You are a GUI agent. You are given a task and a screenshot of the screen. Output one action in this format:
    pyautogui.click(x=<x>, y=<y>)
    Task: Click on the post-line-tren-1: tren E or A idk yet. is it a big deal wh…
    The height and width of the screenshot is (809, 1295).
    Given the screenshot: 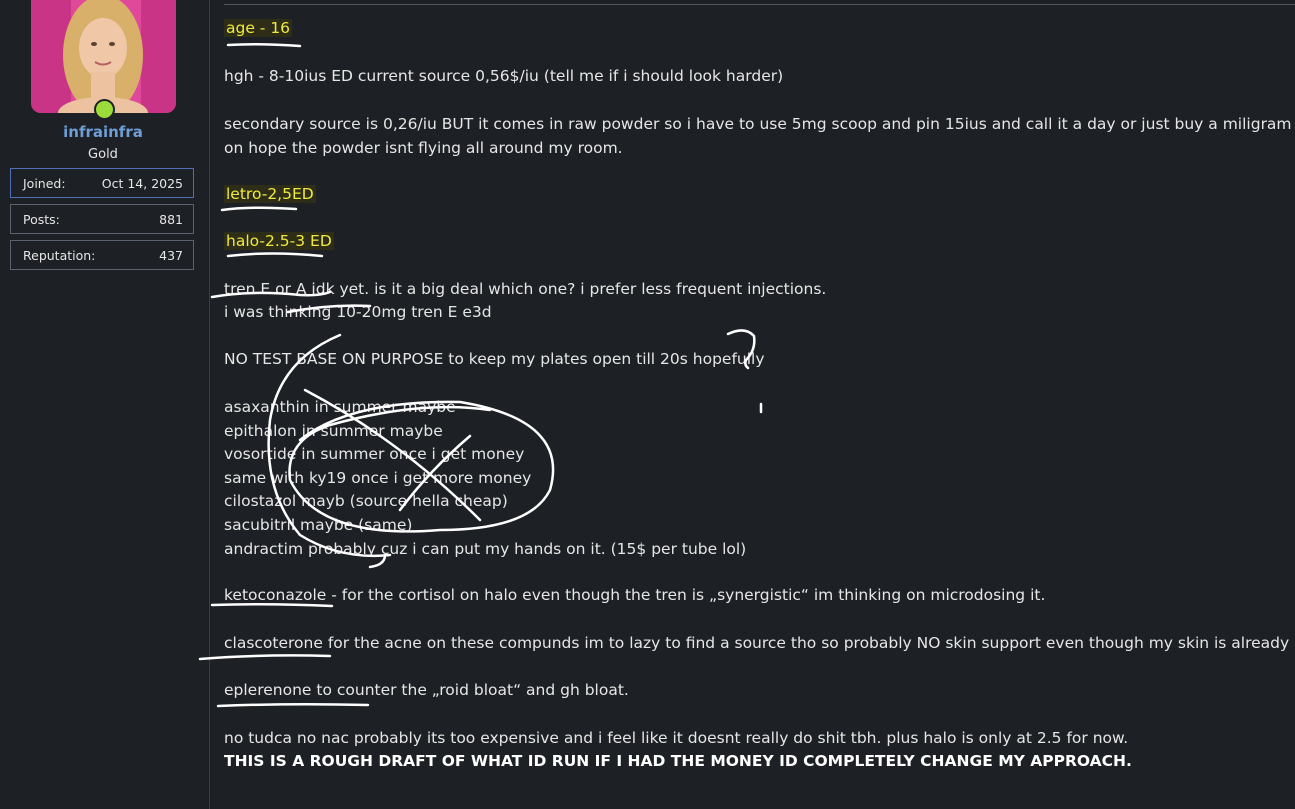 What is the action you would take?
    pyautogui.click(x=525, y=289)
    